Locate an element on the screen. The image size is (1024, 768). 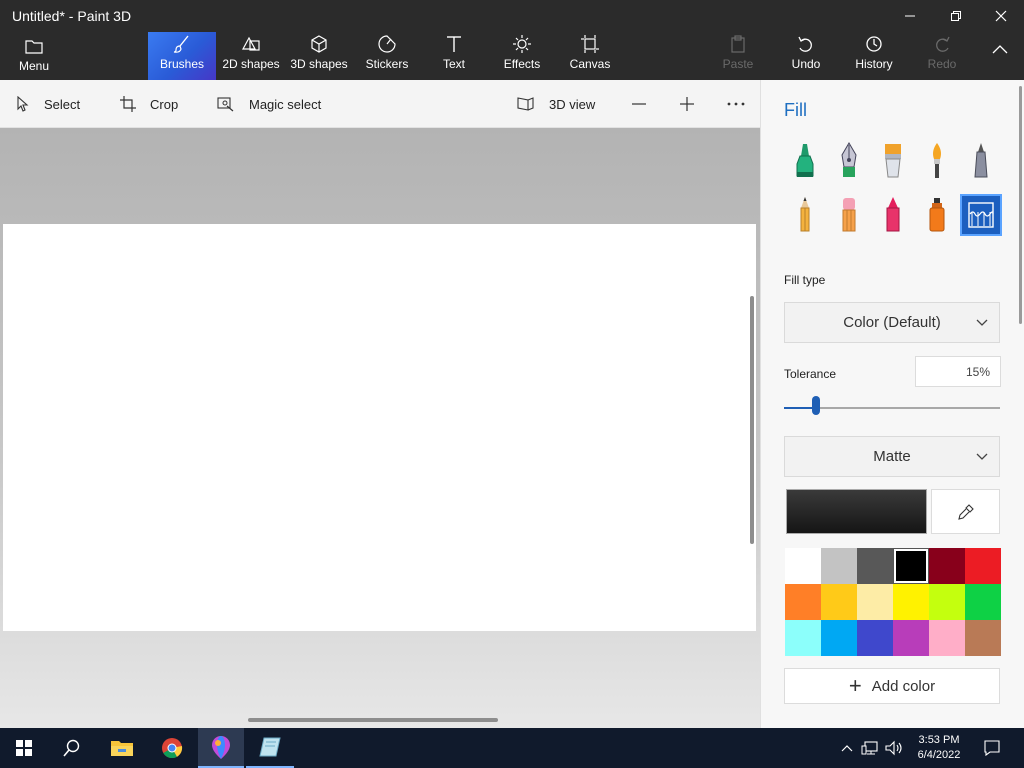
magic-select-button: Magic select is located at coordinates (269, 104).